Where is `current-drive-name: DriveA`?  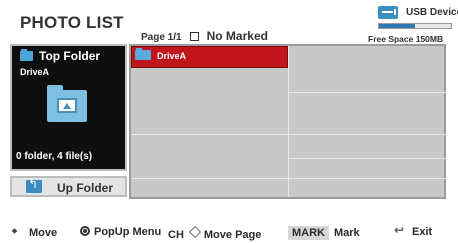 current-drive-name: DriveA is located at coordinates (35, 72).